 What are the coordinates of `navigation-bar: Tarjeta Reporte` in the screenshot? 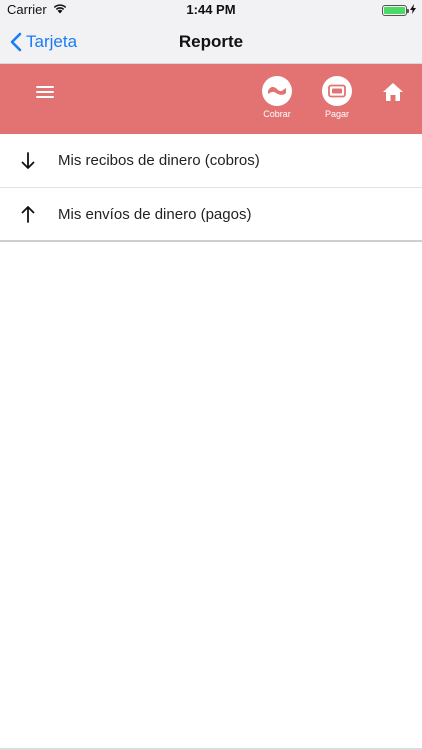 It's located at (211, 42).